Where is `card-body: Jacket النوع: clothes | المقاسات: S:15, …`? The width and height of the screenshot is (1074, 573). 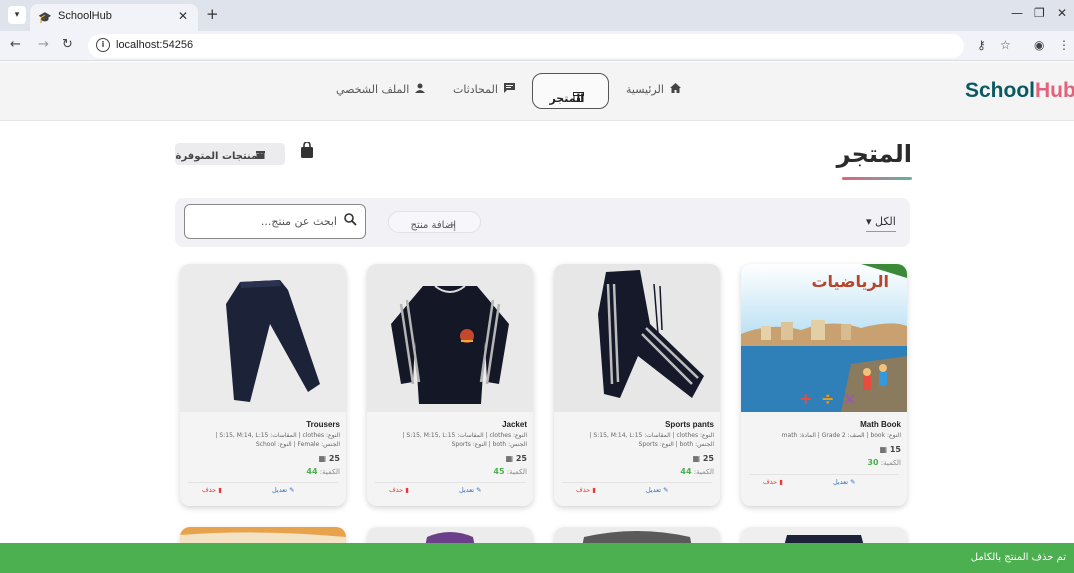
card-body: Jacket النوع: clothes | المقاسات: S:15, … is located at coordinates (450, 459).